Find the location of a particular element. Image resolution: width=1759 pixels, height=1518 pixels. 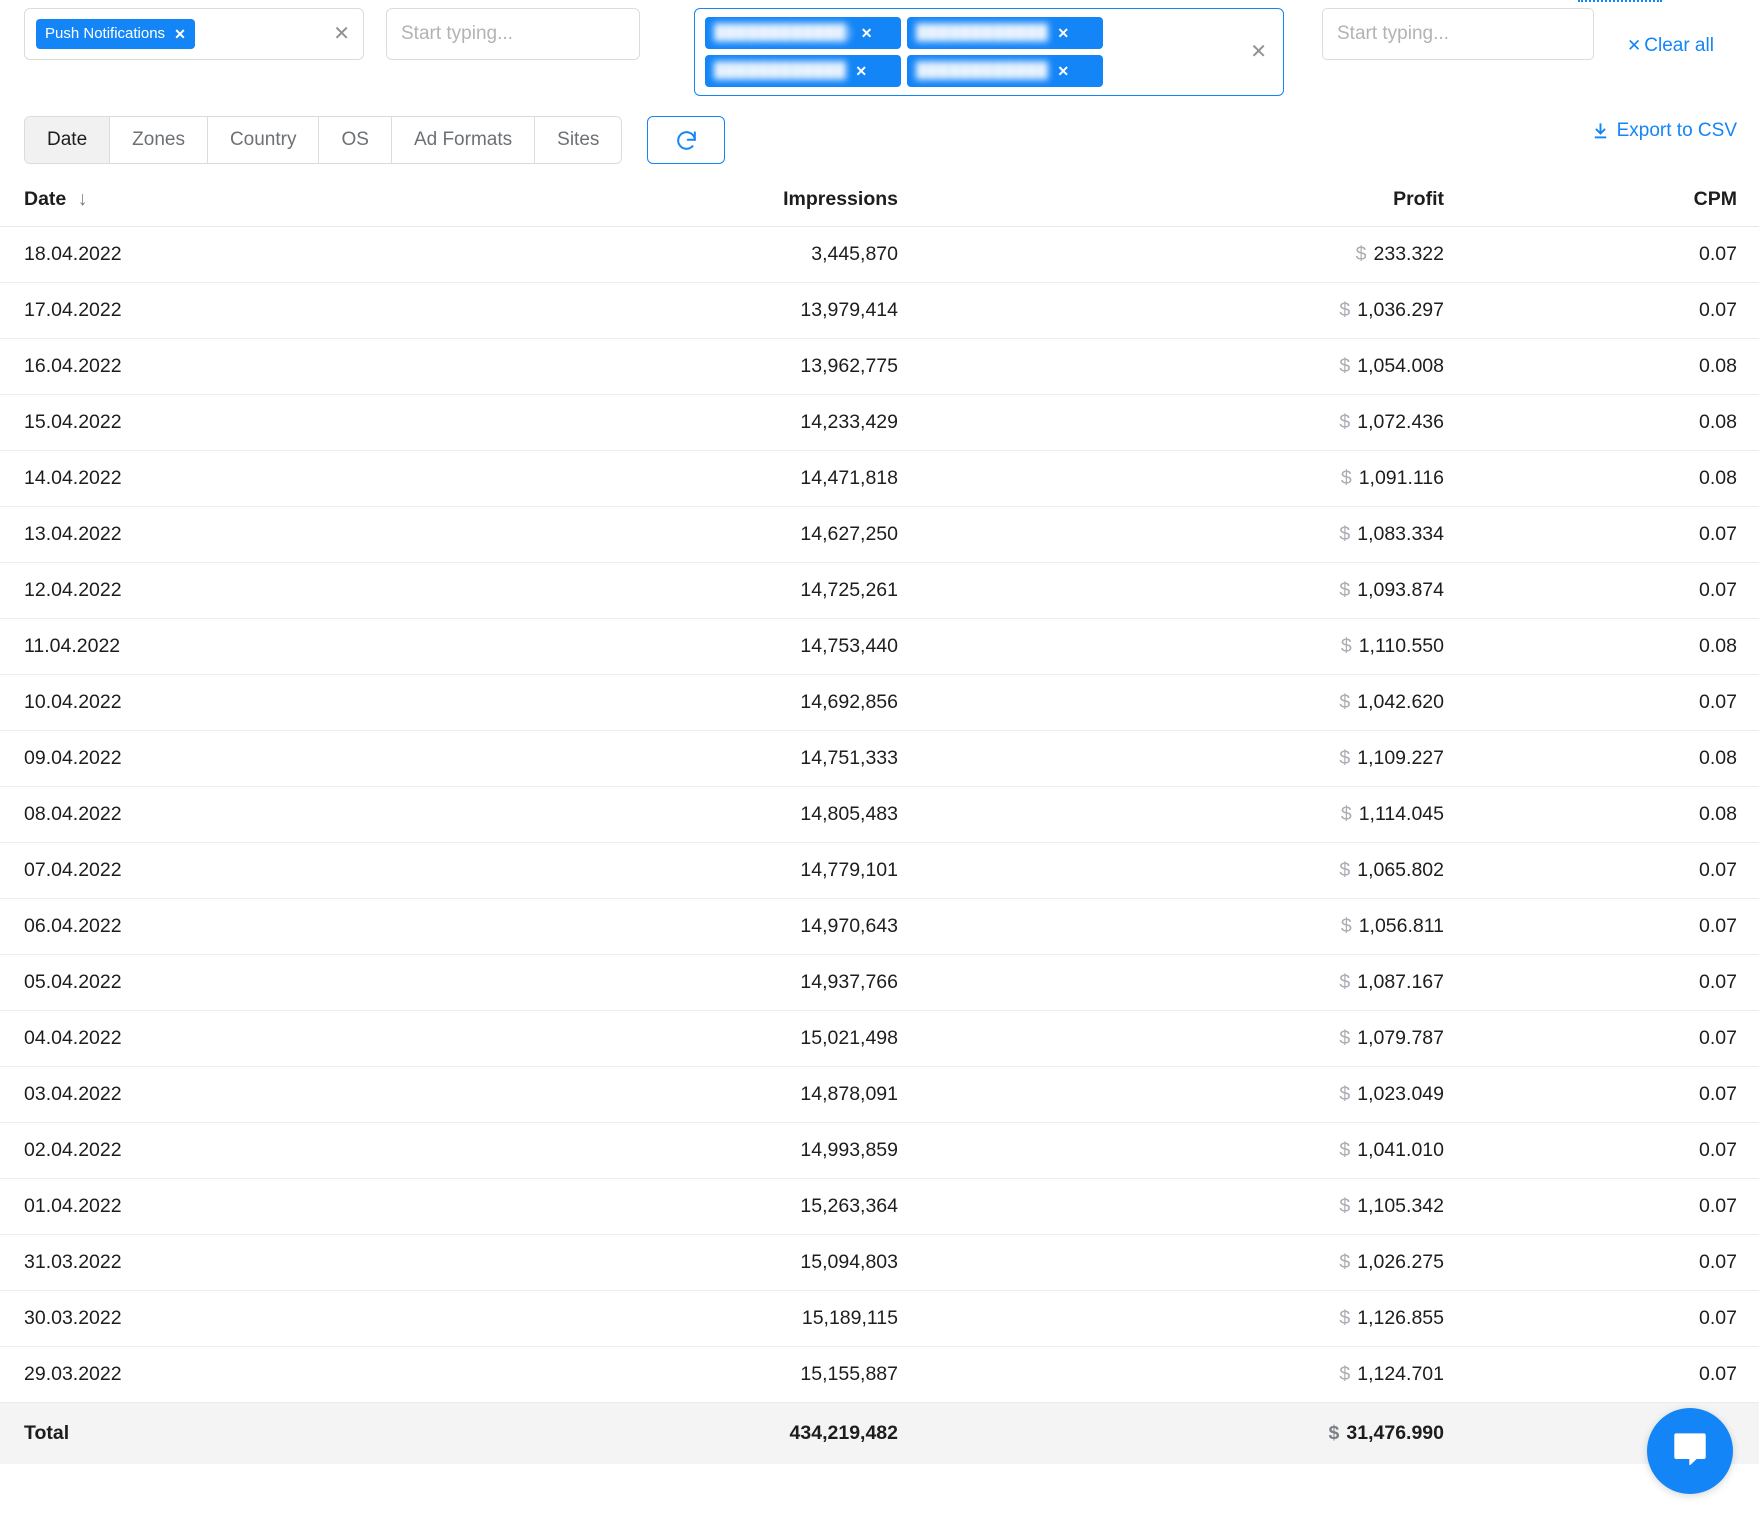

tab-date: Date is located at coordinates (68, 140).